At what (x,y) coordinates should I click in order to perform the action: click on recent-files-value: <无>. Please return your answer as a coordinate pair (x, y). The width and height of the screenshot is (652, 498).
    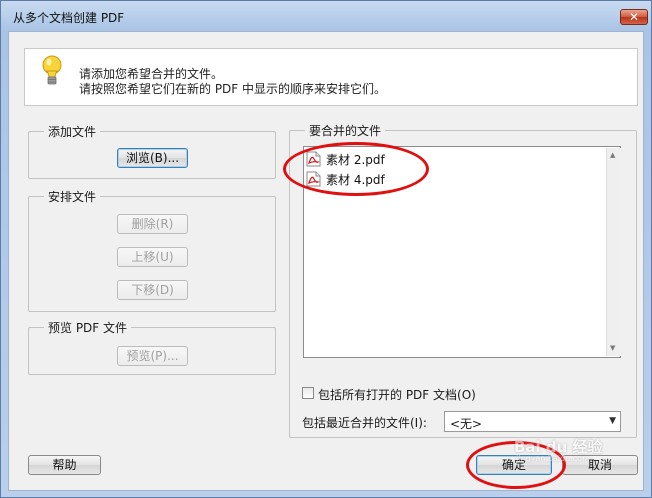
    Looking at the image, I should click on (466, 424).